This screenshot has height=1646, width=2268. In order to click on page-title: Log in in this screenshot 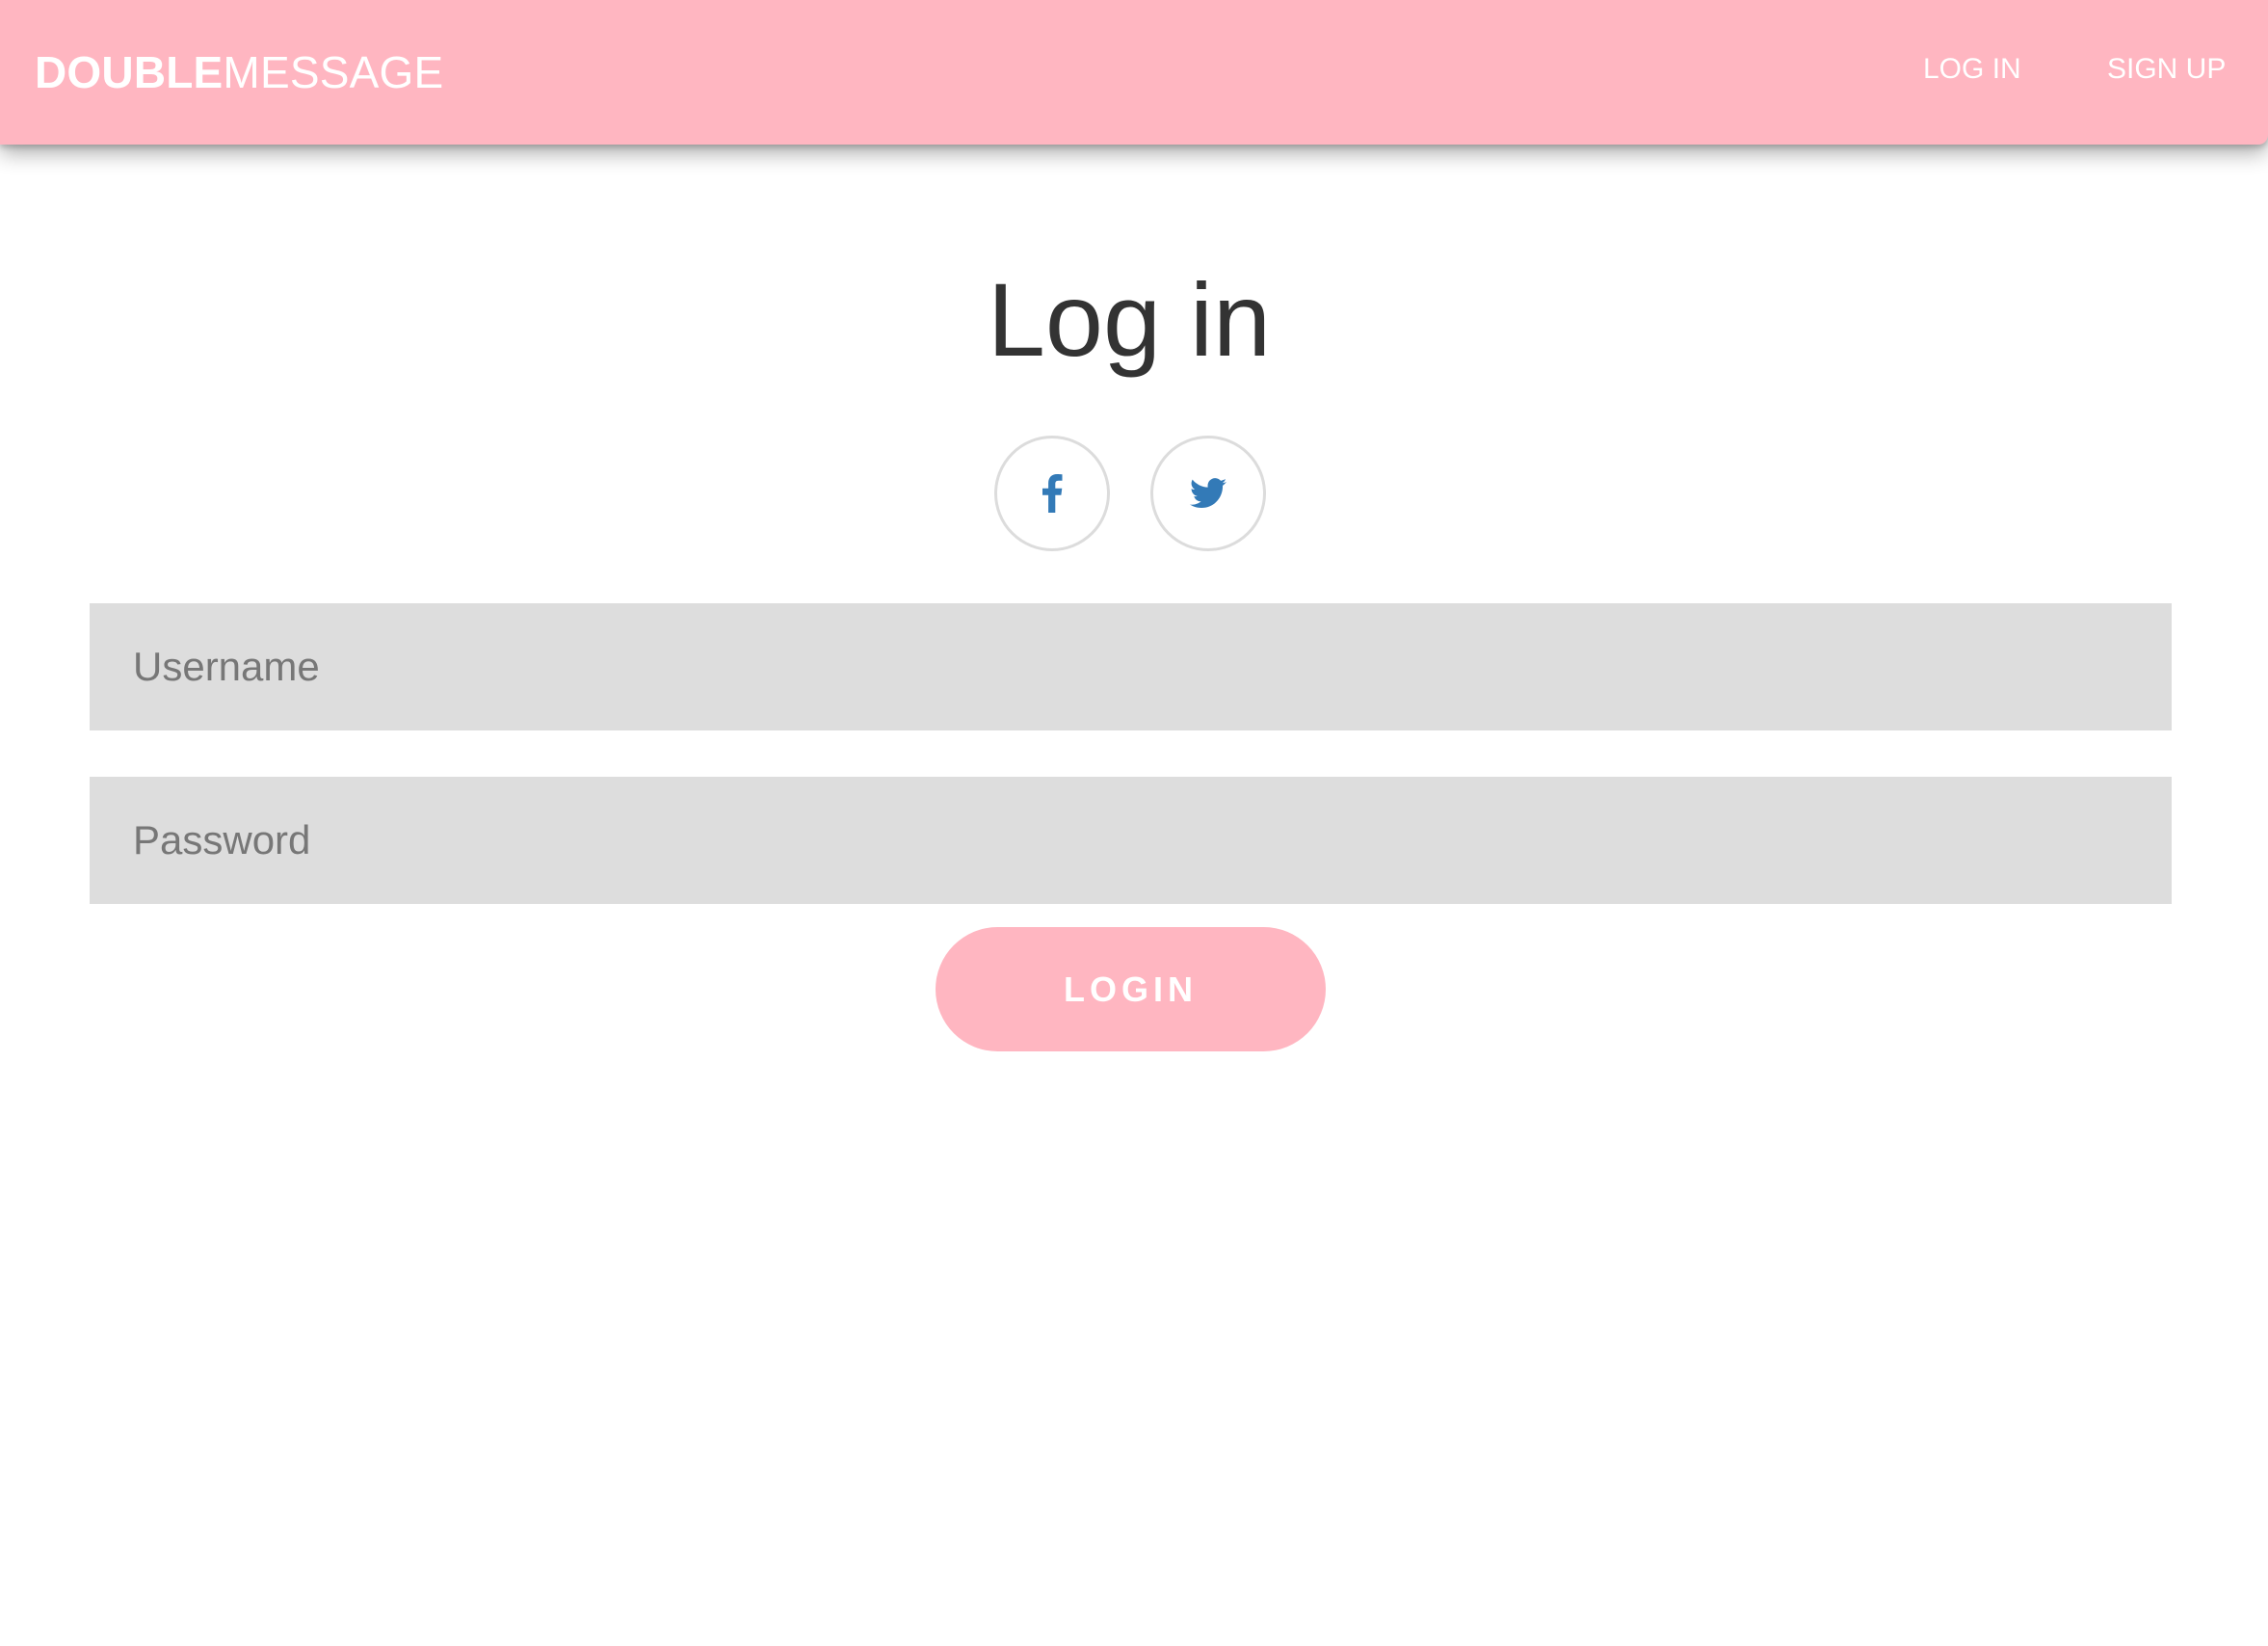, I will do `click(1129, 319)`.